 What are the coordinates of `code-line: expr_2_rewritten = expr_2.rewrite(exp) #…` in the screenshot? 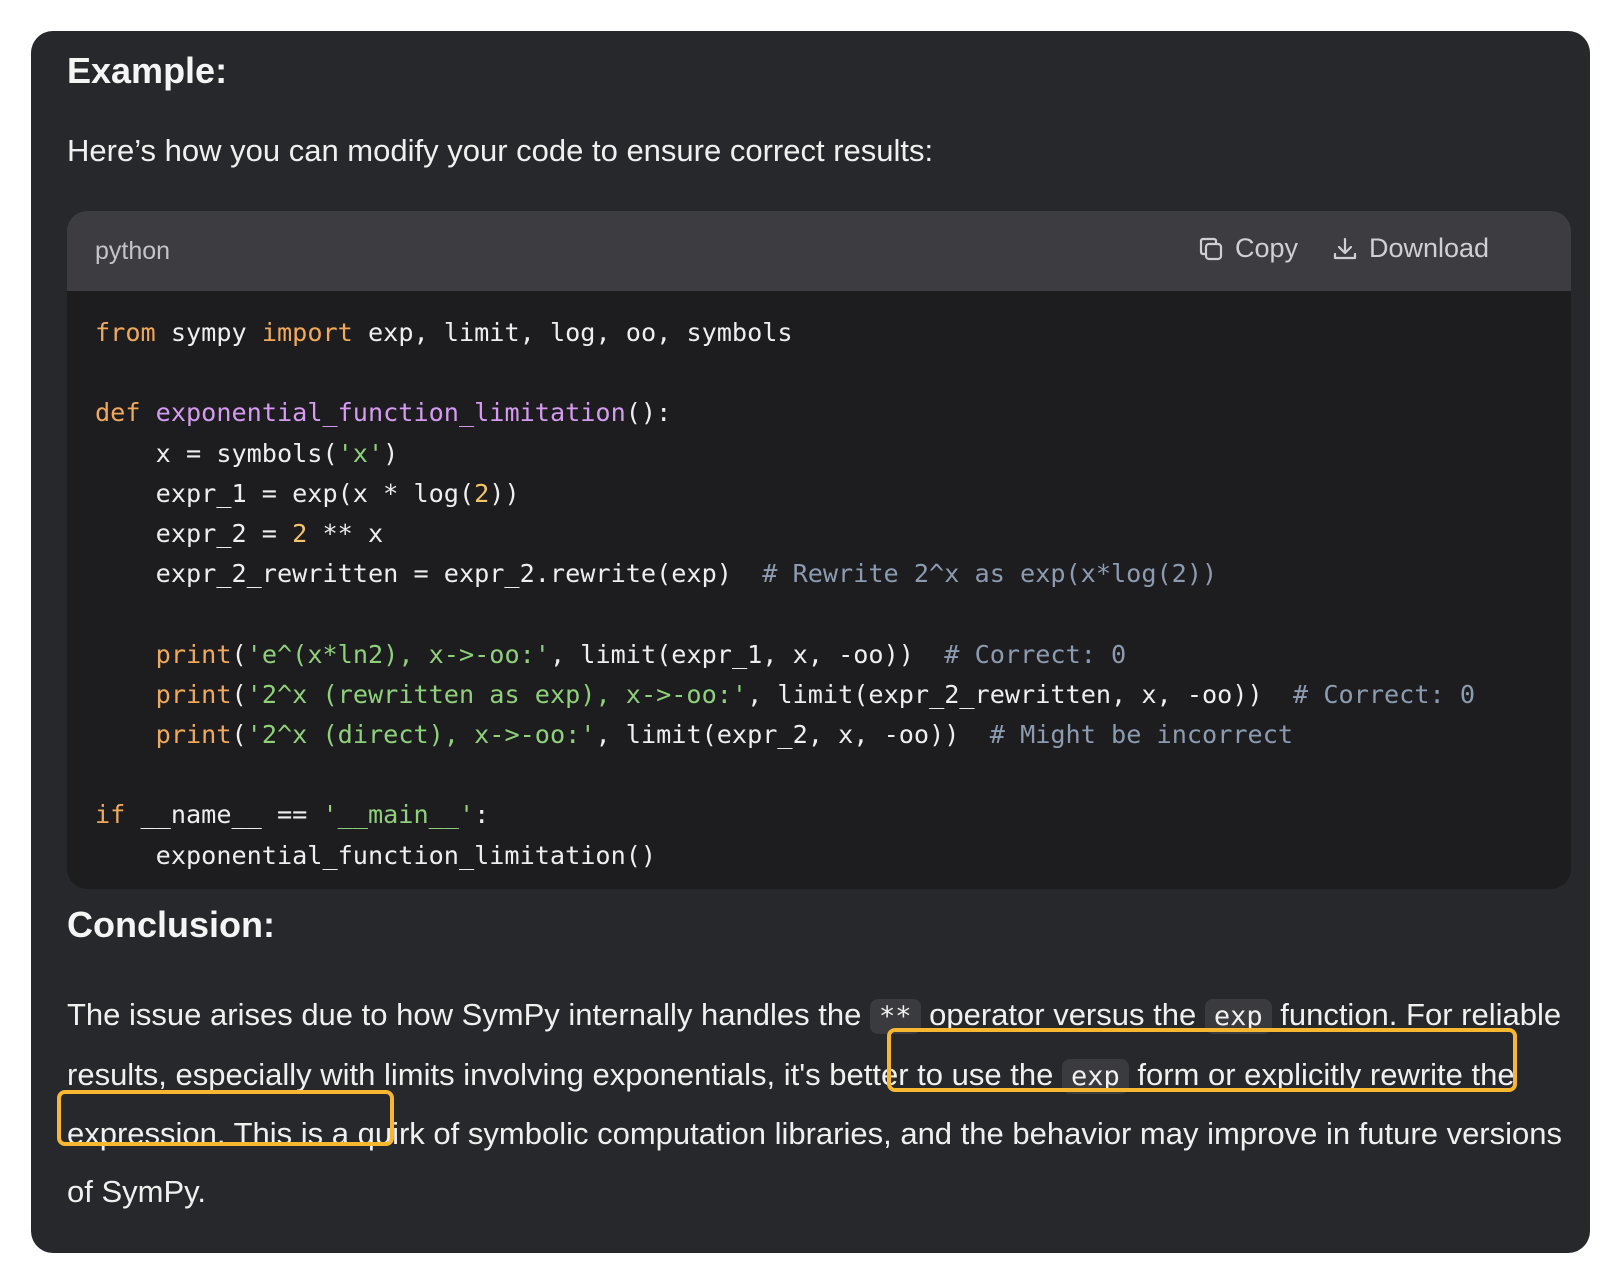 It's located at (656, 574).